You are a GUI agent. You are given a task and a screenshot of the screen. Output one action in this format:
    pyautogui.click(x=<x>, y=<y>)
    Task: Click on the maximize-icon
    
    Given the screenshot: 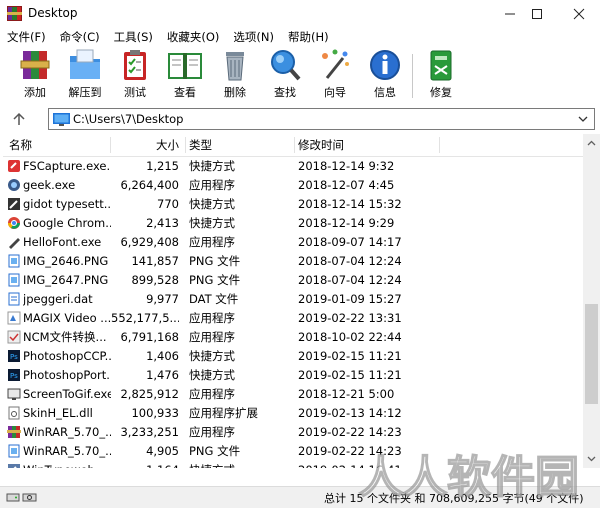 What is the action you would take?
    pyautogui.click(x=537, y=14)
    